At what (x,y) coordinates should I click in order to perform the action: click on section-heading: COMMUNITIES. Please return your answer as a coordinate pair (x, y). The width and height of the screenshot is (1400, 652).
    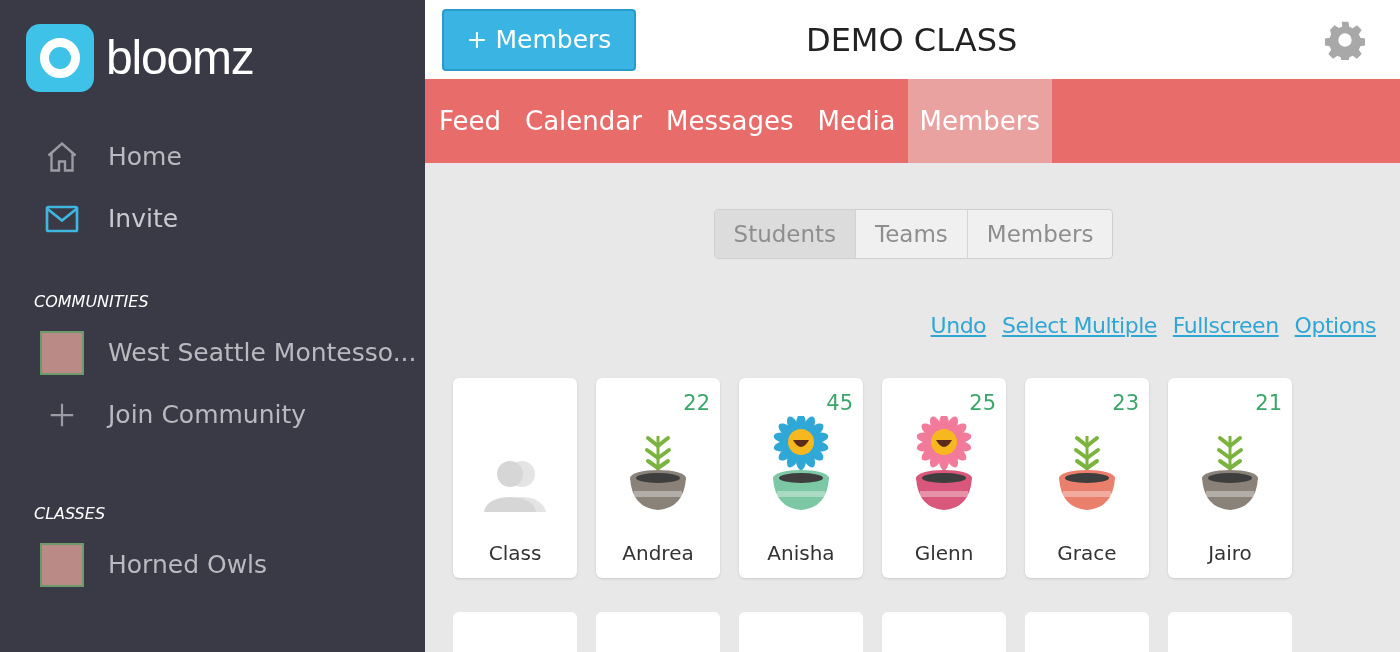
    Looking at the image, I should click on (91, 302).